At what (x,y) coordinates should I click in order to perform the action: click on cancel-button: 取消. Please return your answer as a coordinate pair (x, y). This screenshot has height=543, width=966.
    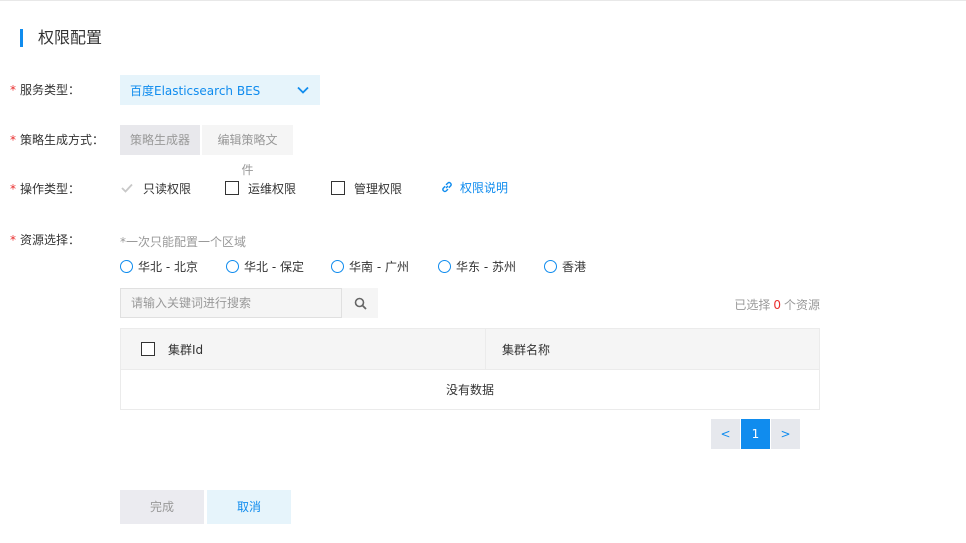
    Looking at the image, I should click on (249, 507).